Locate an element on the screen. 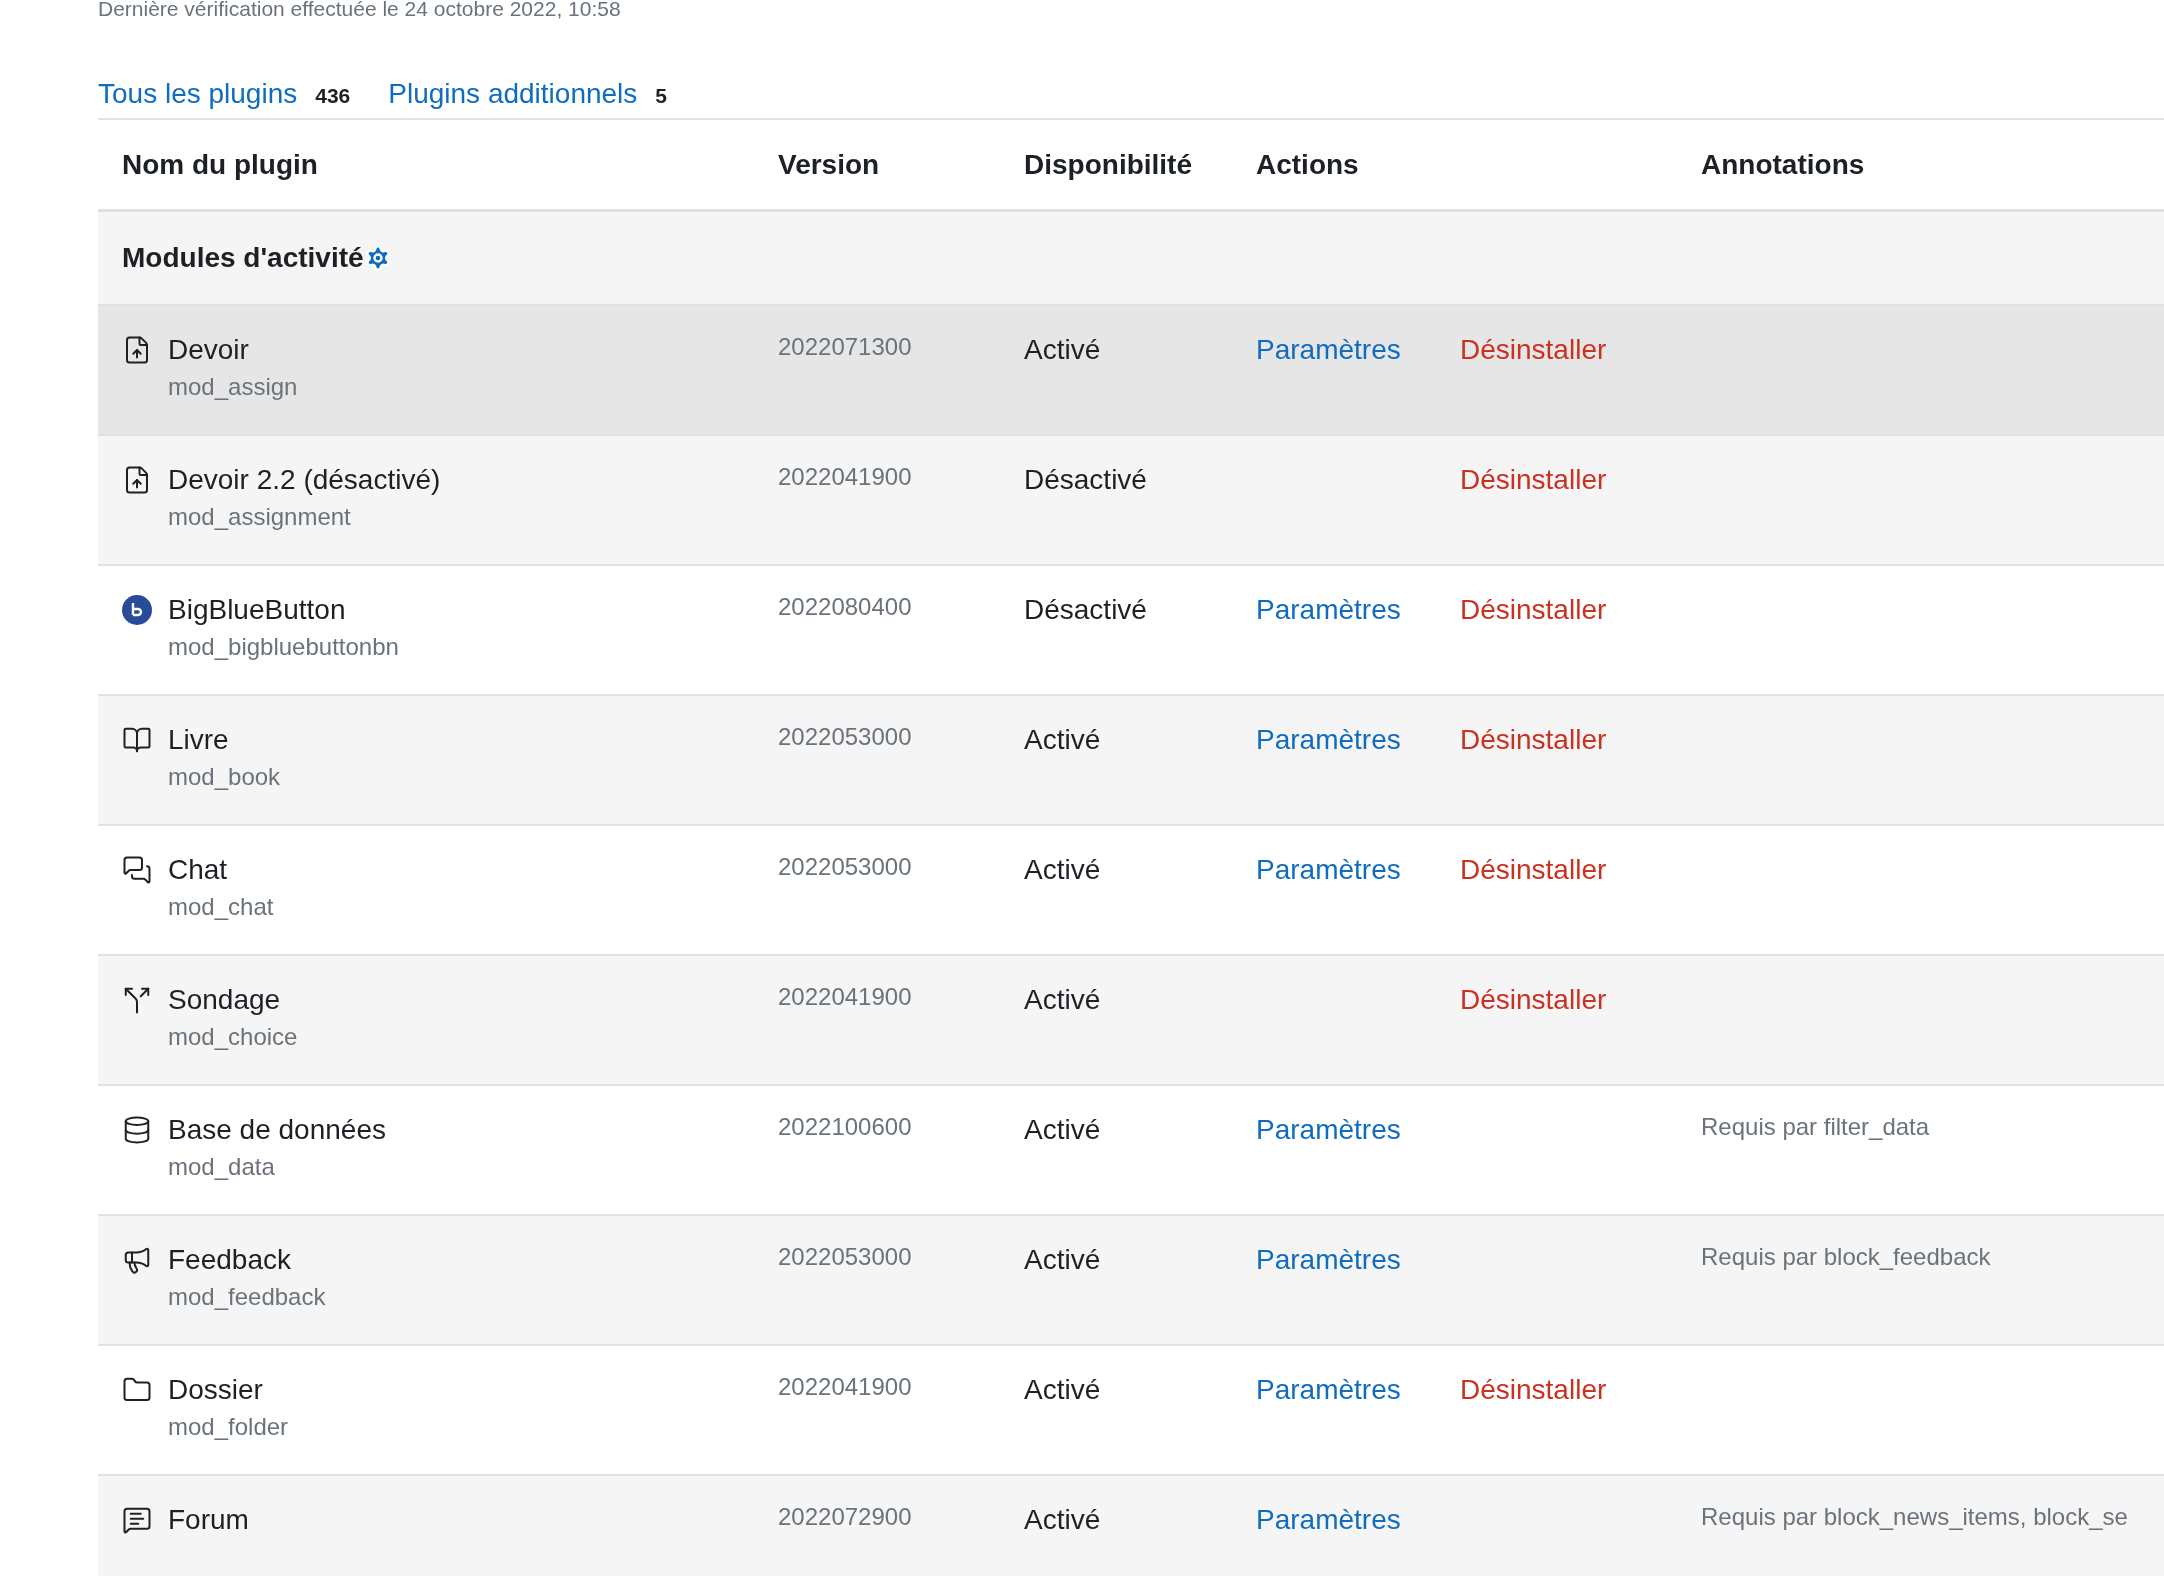 The image size is (2164, 1576). last-check-text: Dernière vérification effectuée le 24 octobre 2022, 10:58 is located at coordinates (360, 10).